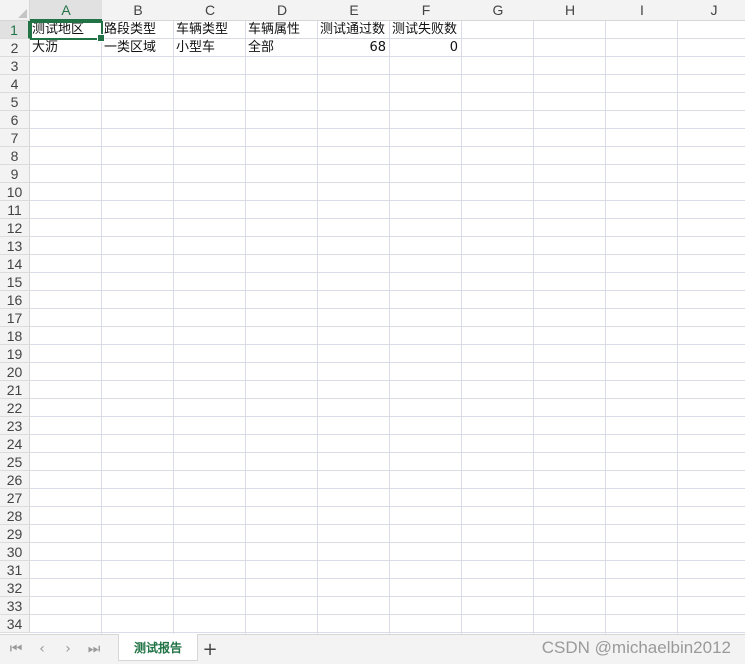 The width and height of the screenshot is (745, 664). What do you see at coordinates (15, 102) in the screenshot?
I see `row-header-5: 5` at bounding box center [15, 102].